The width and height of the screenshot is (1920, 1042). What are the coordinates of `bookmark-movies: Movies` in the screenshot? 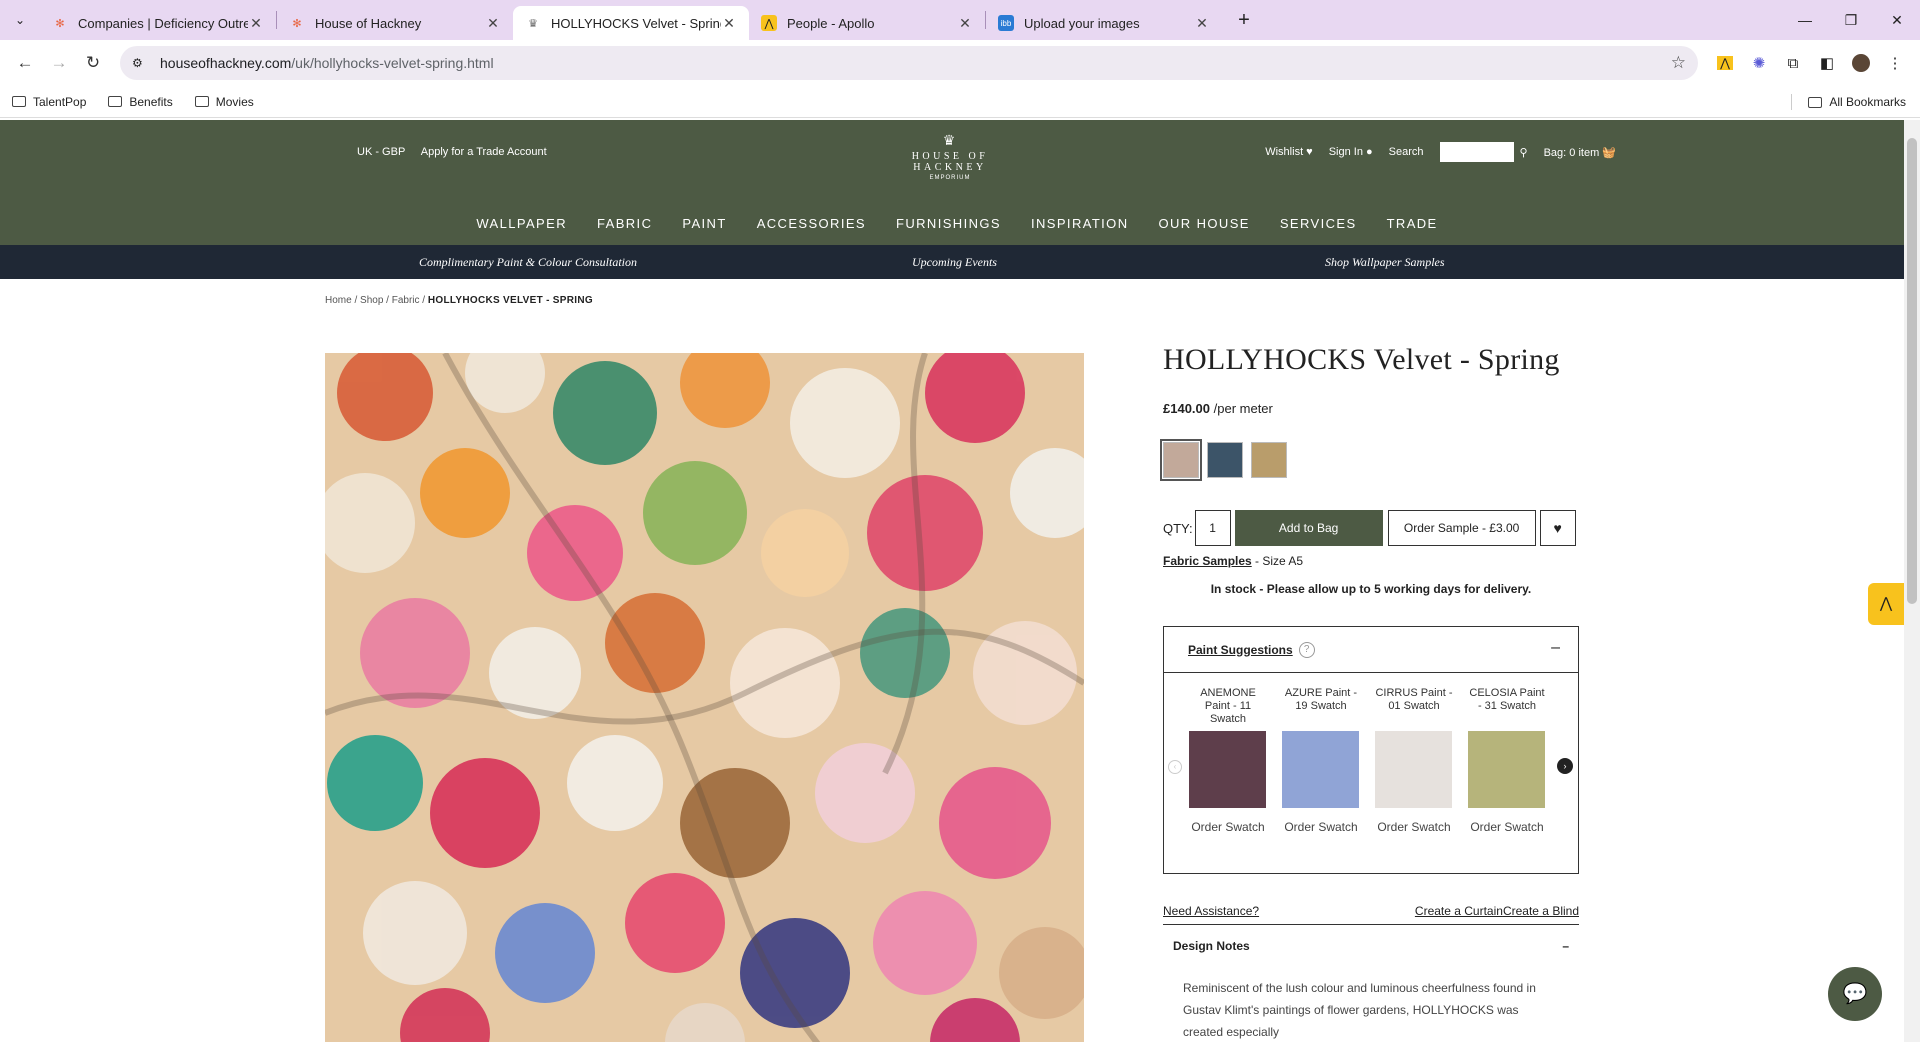 It's located at (224, 102).